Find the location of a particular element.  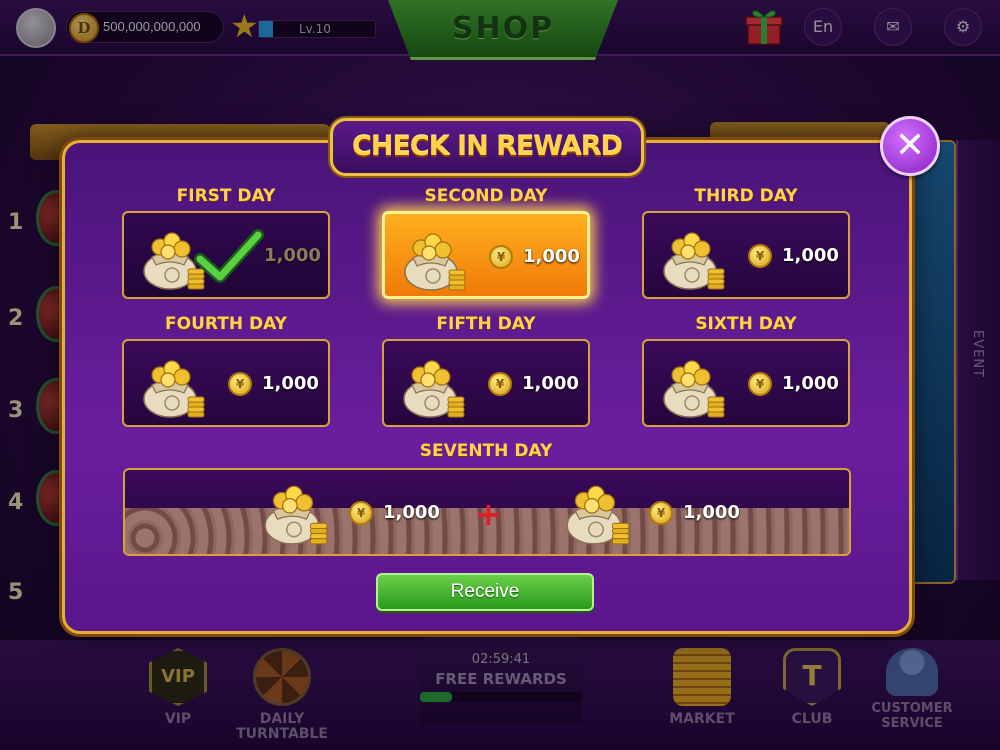

day-label: FIFTH DAY is located at coordinates (486, 324).